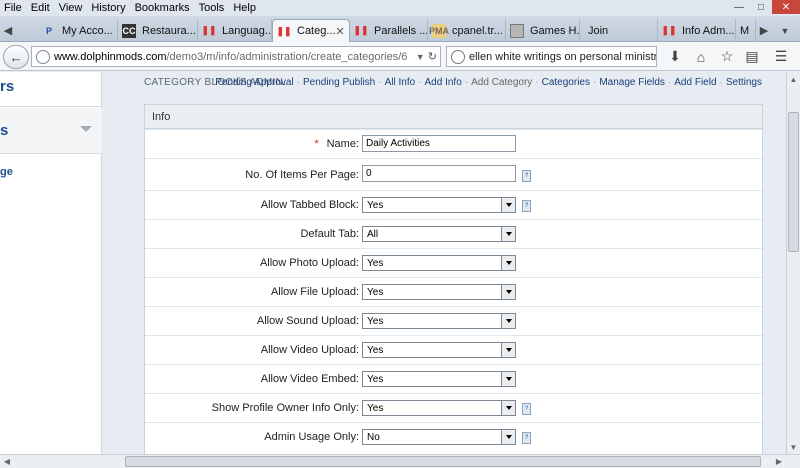 The width and height of the screenshot is (800, 468). Describe the element at coordinates (779, 461) in the screenshot. I see `scroll-right-icon: ▶` at that location.